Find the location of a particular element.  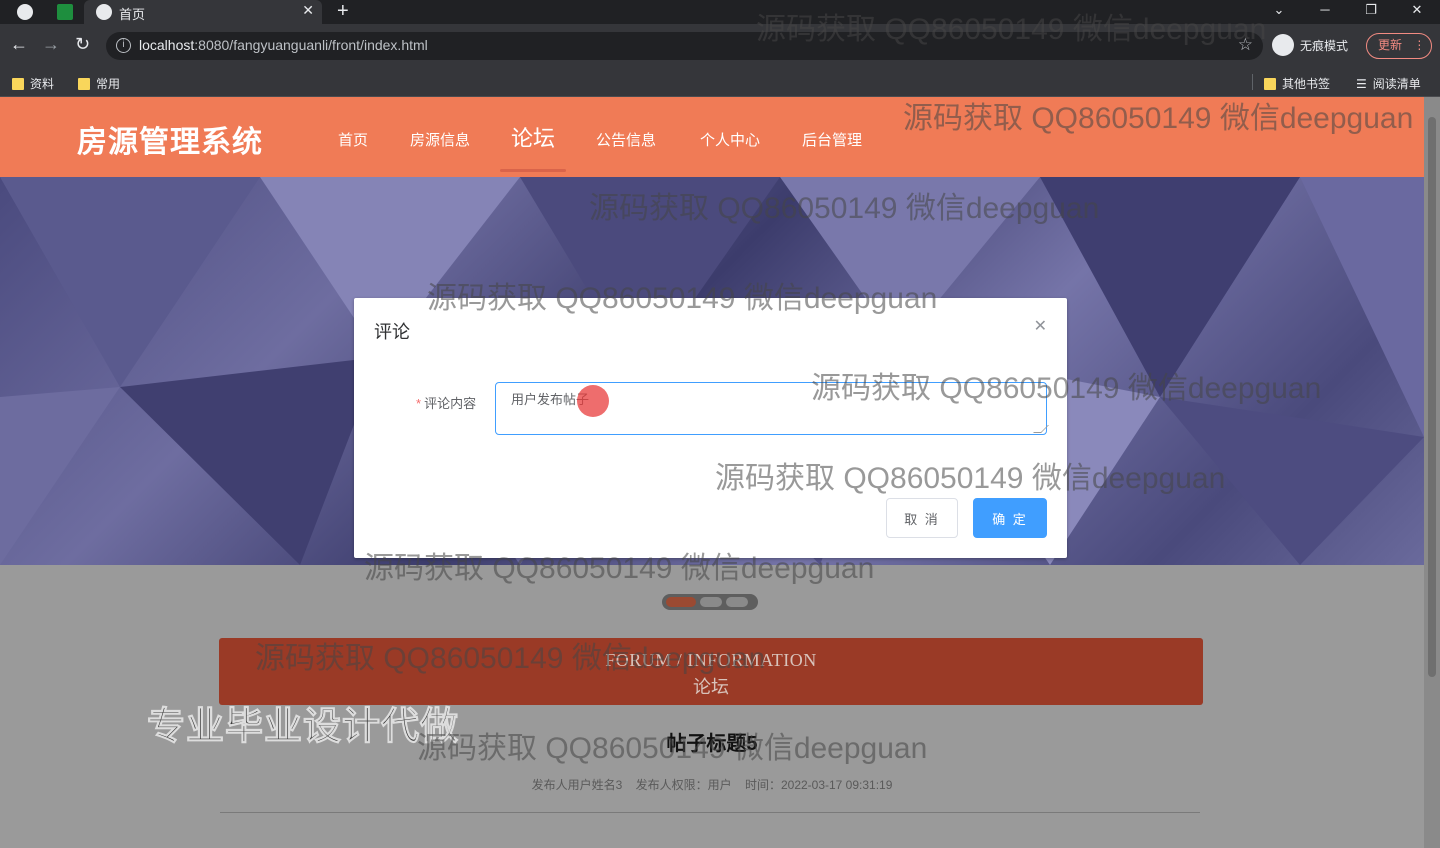

reload-icon: ↻ is located at coordinates (82, 44).